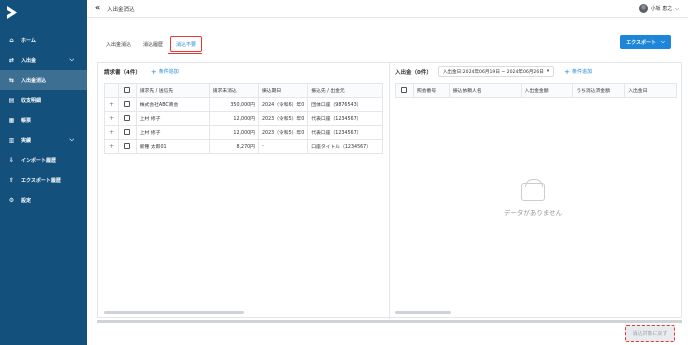 The image size is (688, 345). Describe the element at coordinates (174, 312) in the screenshot. I see `invoice-scrollbar` at that location.